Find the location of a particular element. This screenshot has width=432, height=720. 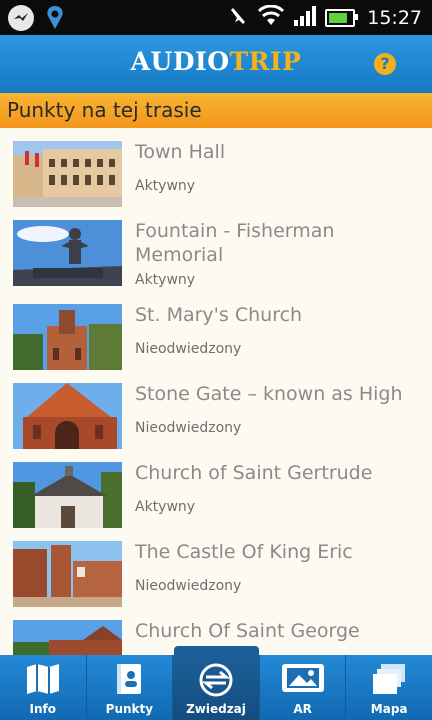

list-item: The Castle Of King Eric Nieodwiedzony is located at coordinates (216, 567).